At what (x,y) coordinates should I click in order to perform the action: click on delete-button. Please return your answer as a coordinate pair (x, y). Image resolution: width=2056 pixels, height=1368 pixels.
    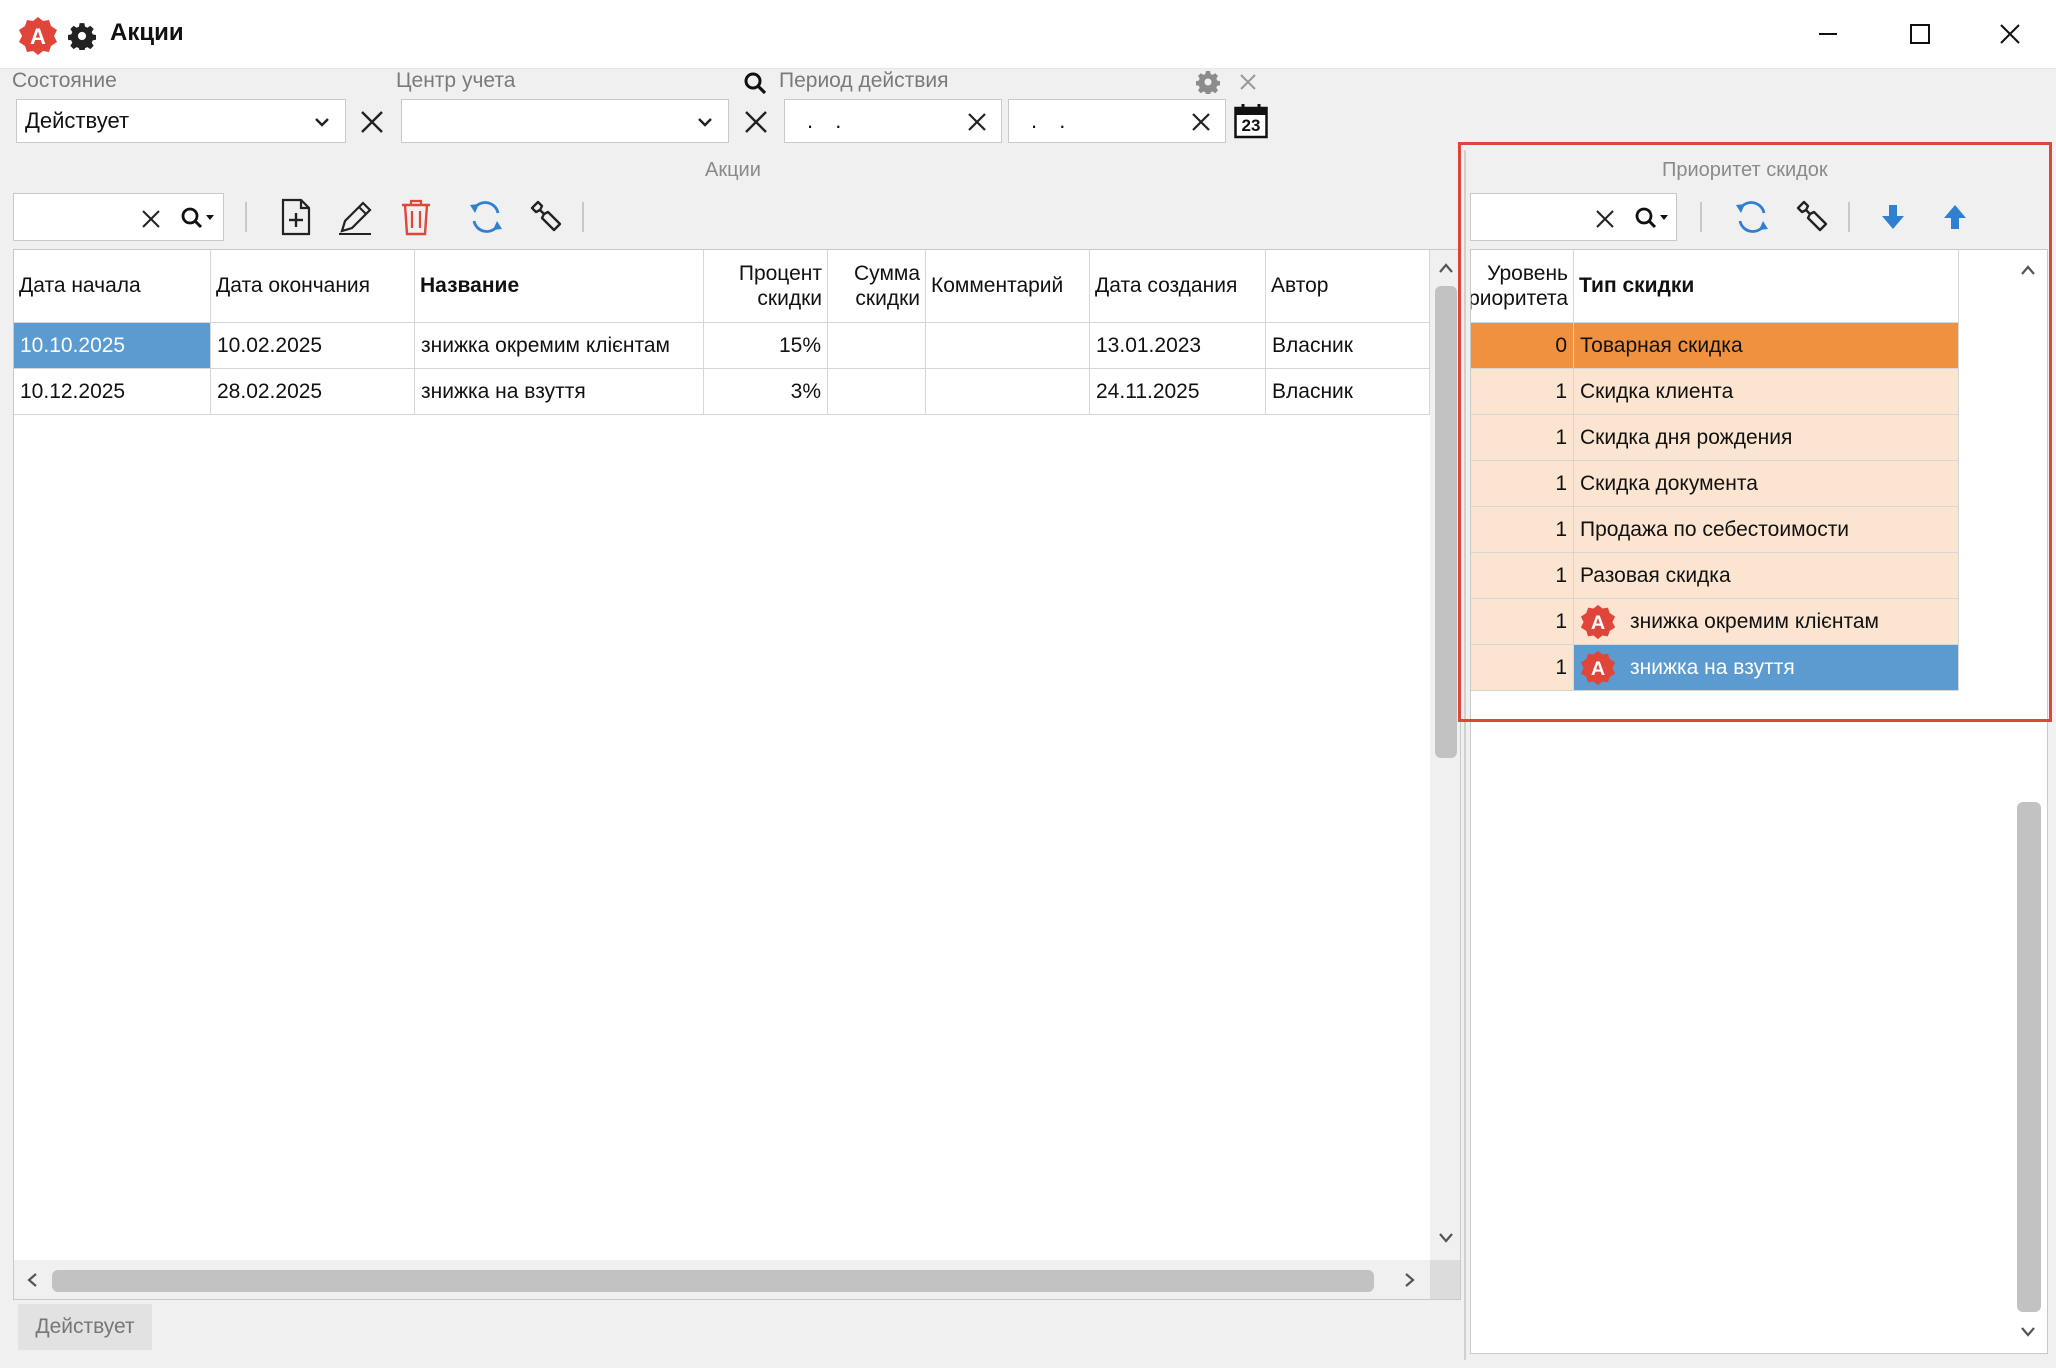
    Looking at the image, I should click on (416, 217).